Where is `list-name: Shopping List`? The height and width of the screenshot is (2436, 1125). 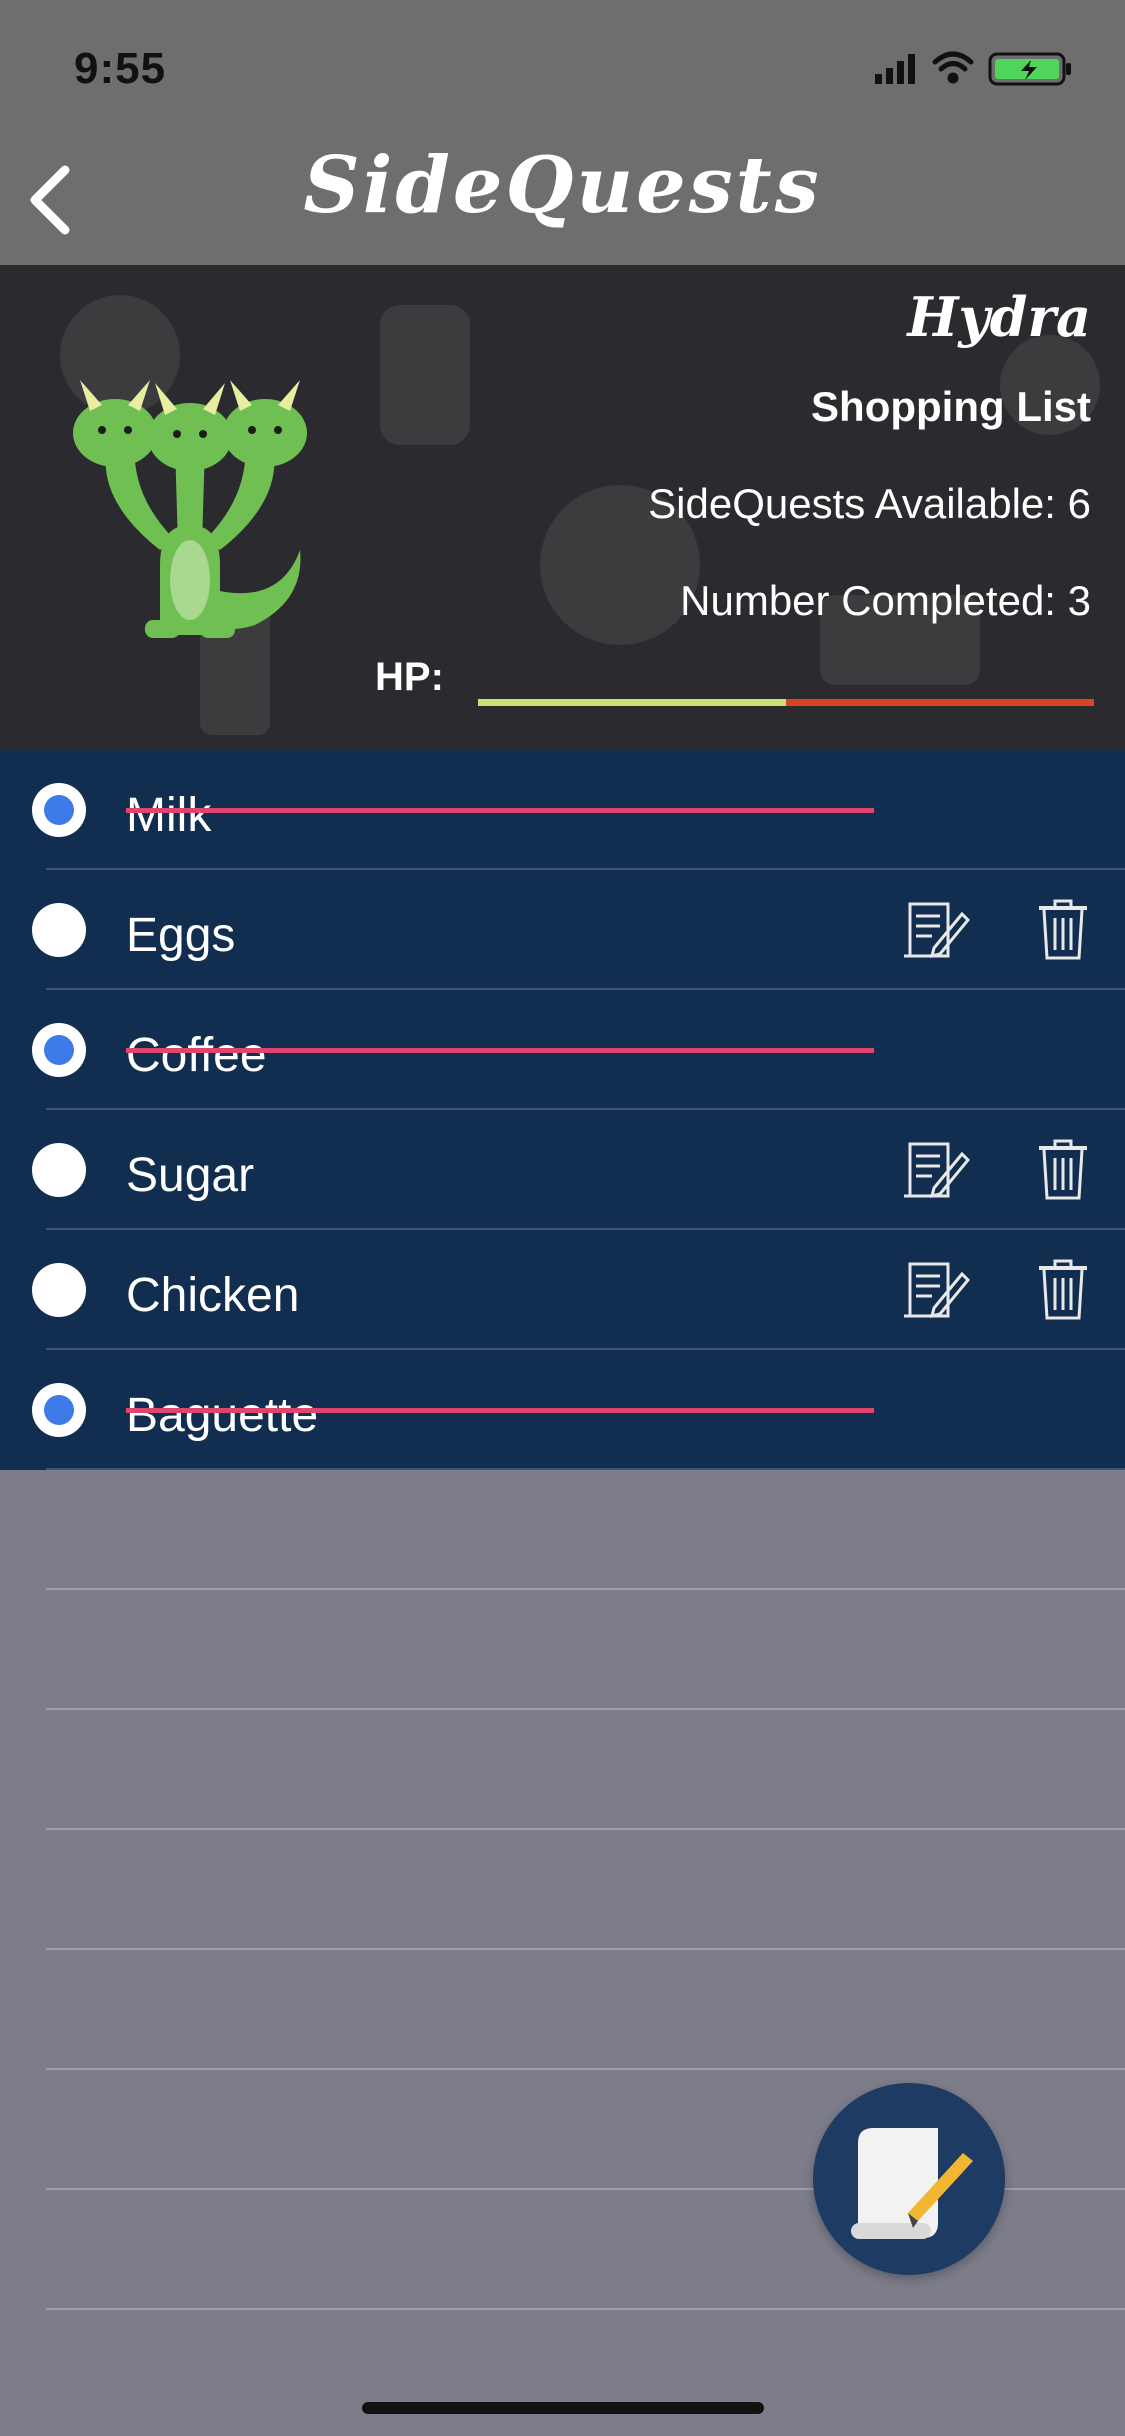
list-name: Shopping List is located at coordinates (951, 406).